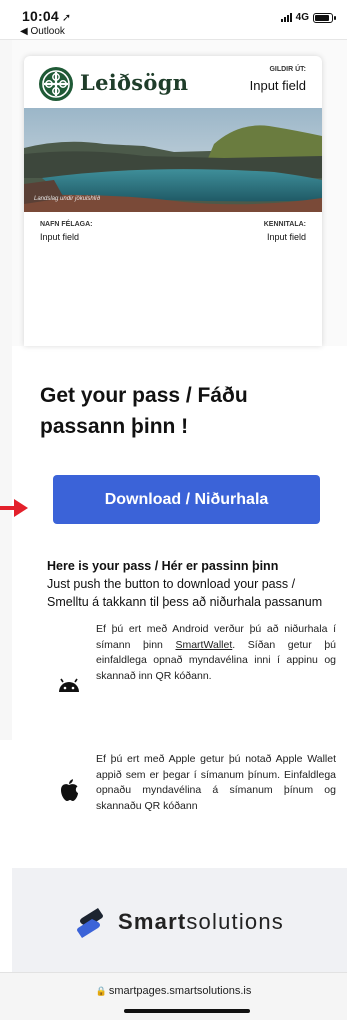  I want to click on home-indicator, so click(187, 1011).